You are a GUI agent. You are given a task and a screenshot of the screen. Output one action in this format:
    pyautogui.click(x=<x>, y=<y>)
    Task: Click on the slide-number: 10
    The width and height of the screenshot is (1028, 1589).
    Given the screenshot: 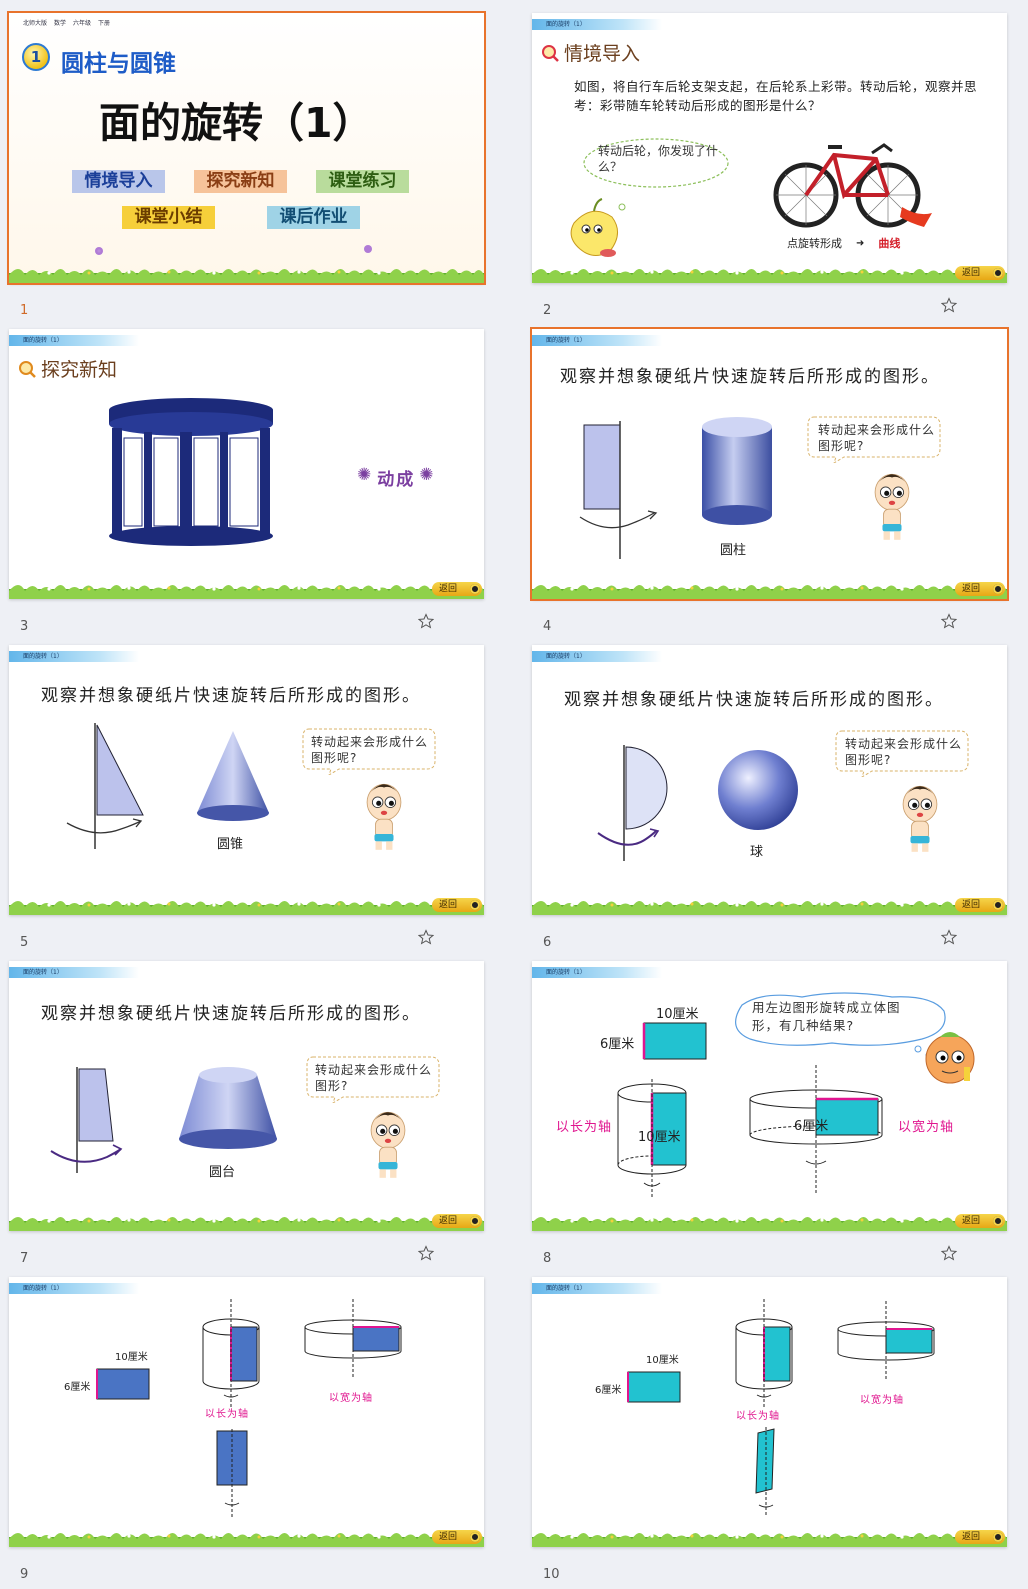 What is the action you would take?
    pyautogui.click(x=551, y=1574)
    